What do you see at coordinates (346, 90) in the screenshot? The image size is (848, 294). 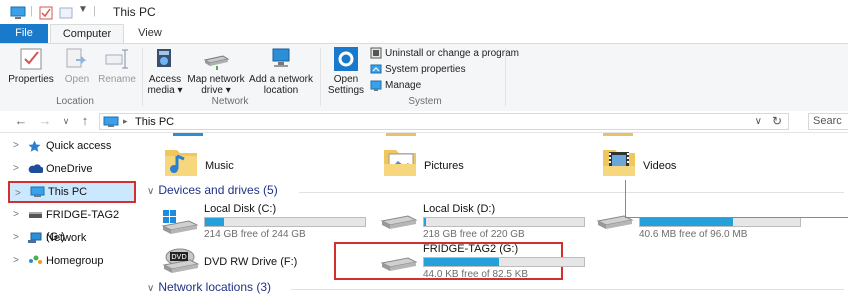 I see `open-settings-label-2: Settings` at bounding box center [346, 90].